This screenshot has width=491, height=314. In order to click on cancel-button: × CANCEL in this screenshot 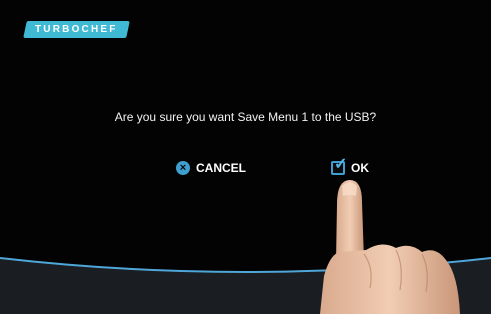, I will do `click(211, 168)`.